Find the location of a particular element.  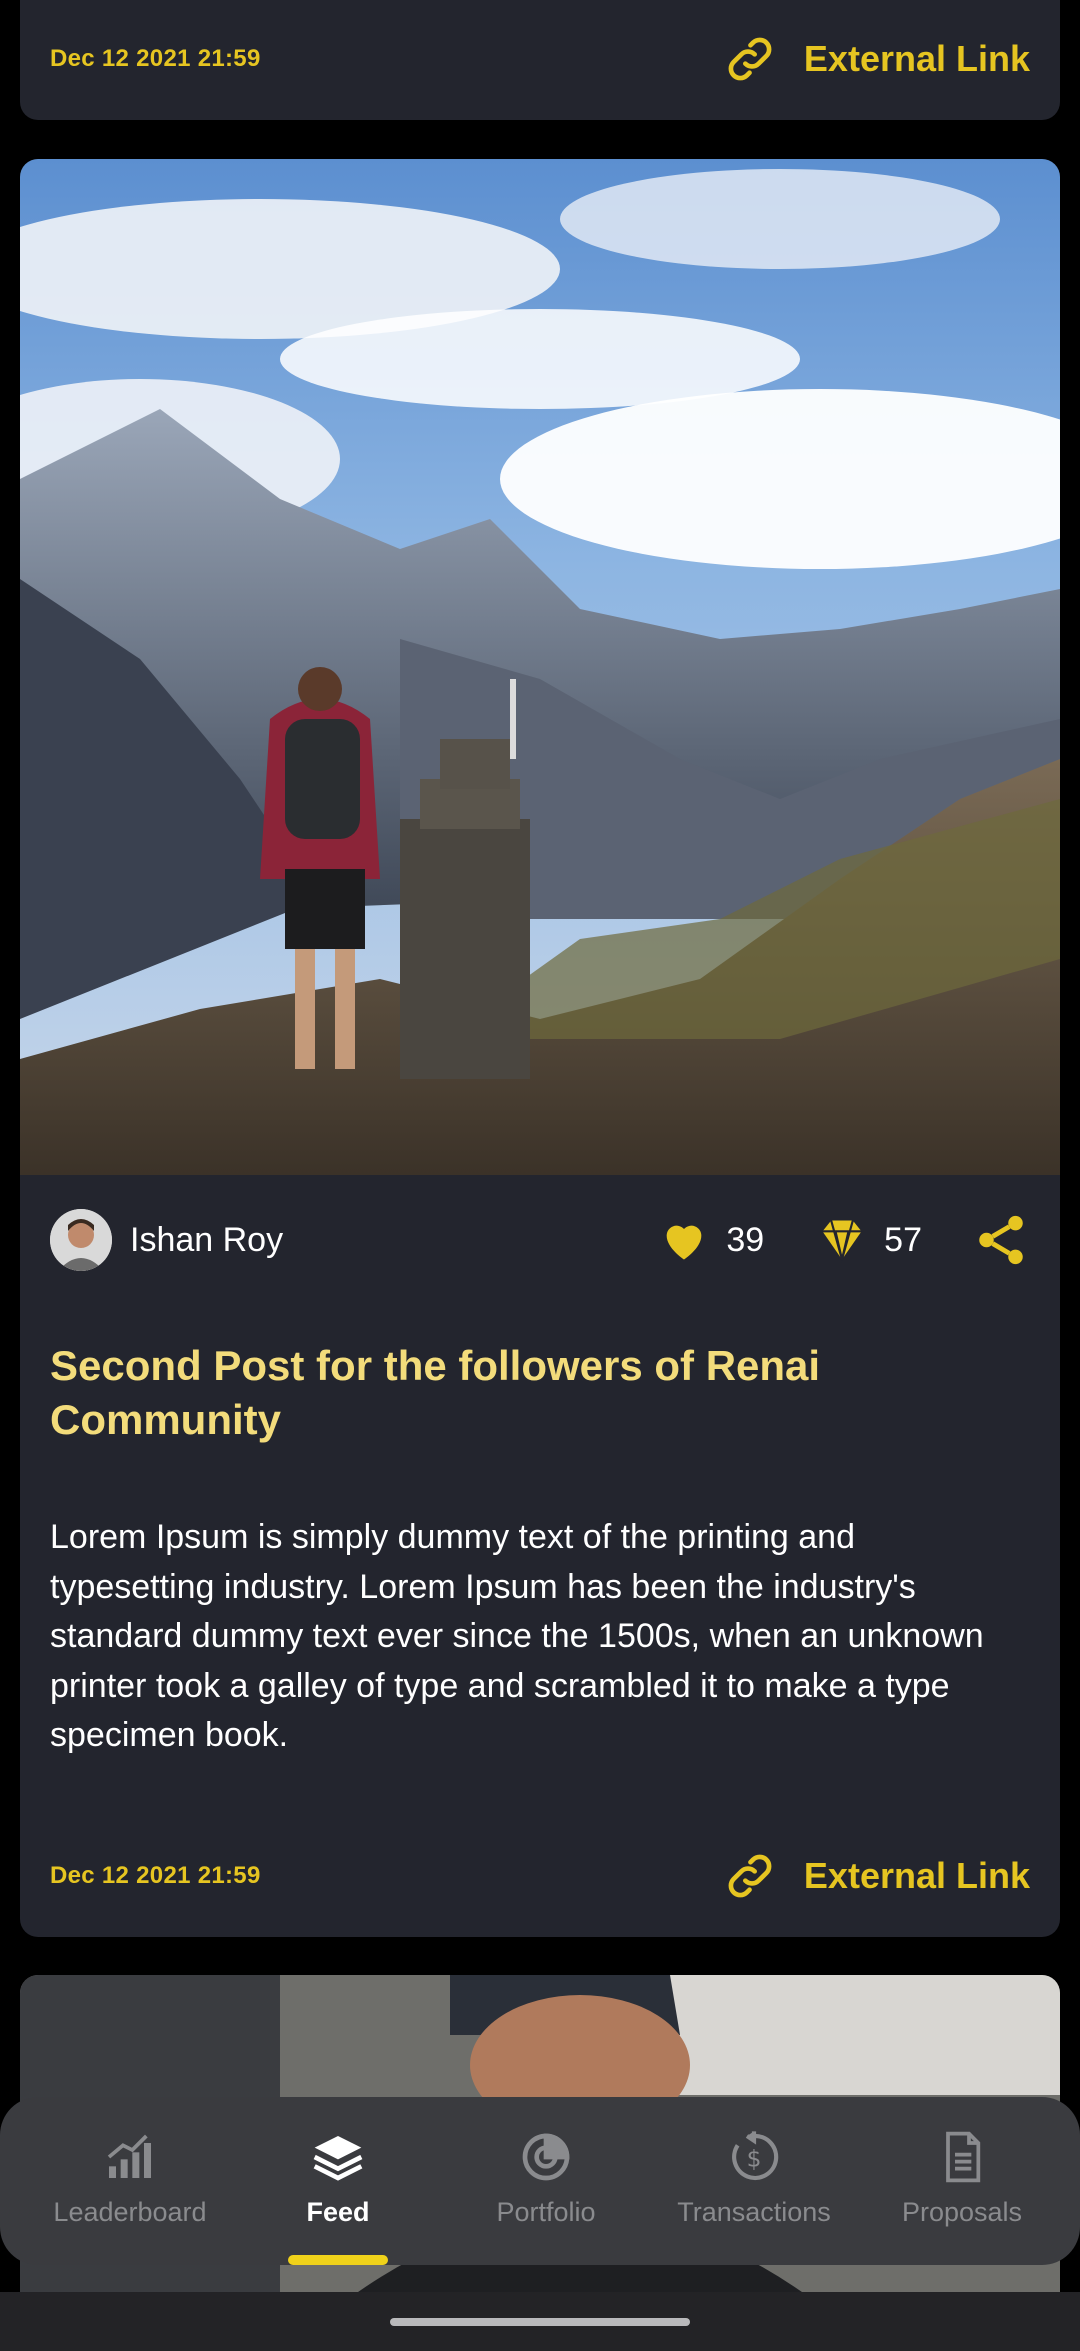

previous-post-card: Dec 12 2021 21:59 External Link is located at coordinates (540, 60).